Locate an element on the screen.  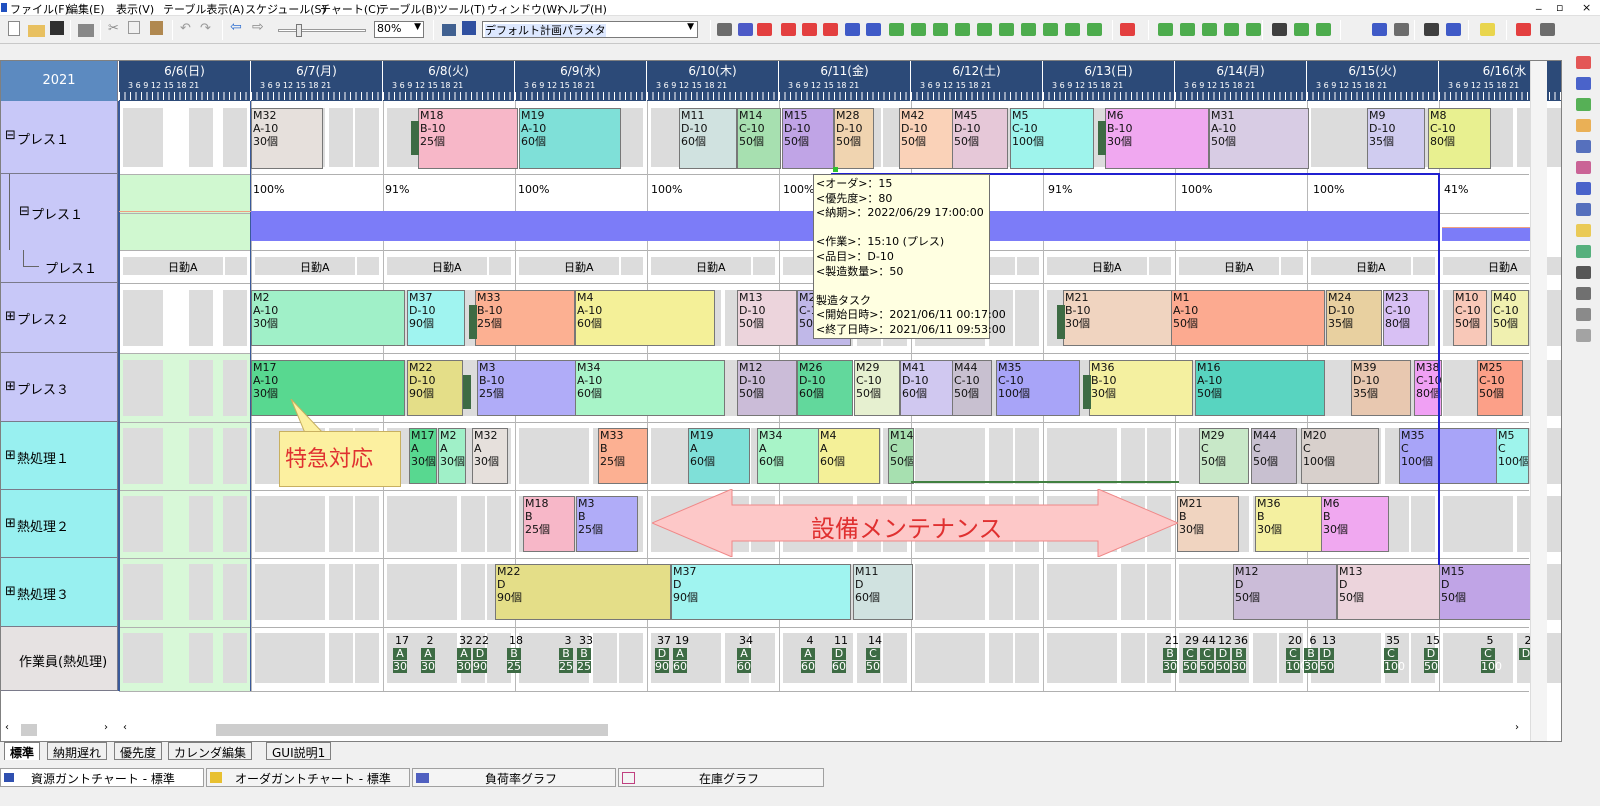
row-label-heat1: ⊞ 熱処理１ is located at coordinates (59, 456).